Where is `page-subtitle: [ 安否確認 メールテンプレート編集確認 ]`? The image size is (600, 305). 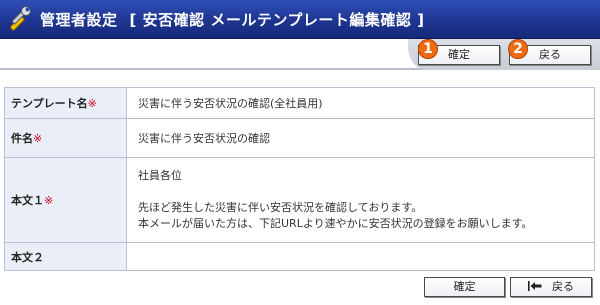
page-subtitle: [ 安否確認 メールテンプレート編集確認 ] is located at coordinates (277, 20).